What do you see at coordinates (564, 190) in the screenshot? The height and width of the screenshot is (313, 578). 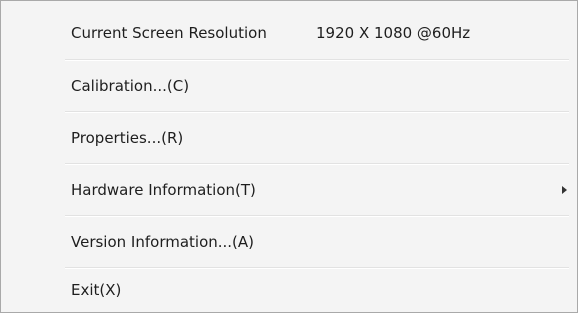 I see `chevron-right-icon` at bounding box center [564, 190].